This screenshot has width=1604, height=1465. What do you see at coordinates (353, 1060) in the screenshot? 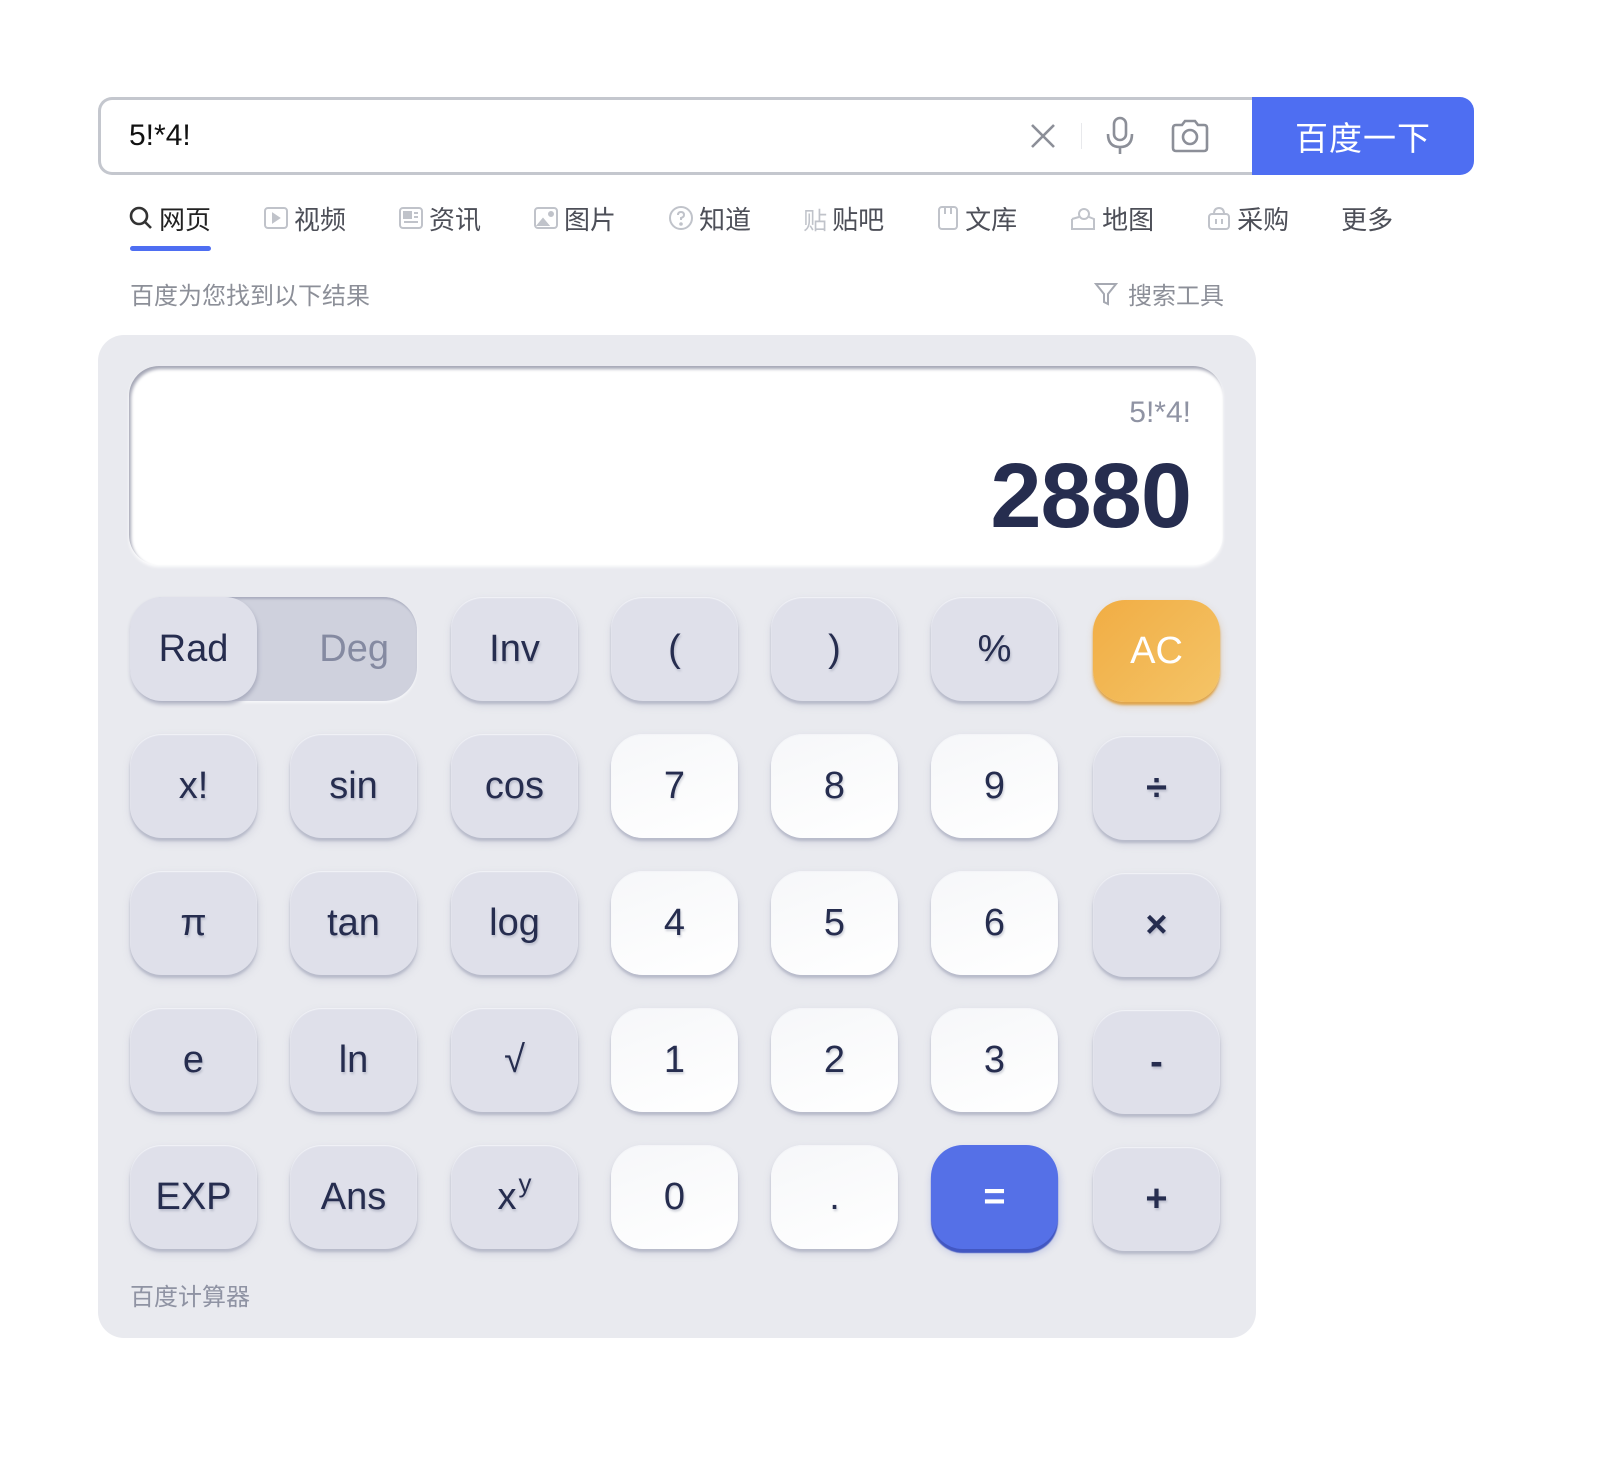
I see `key-ln: ln` at bounding box center [353, 1060].